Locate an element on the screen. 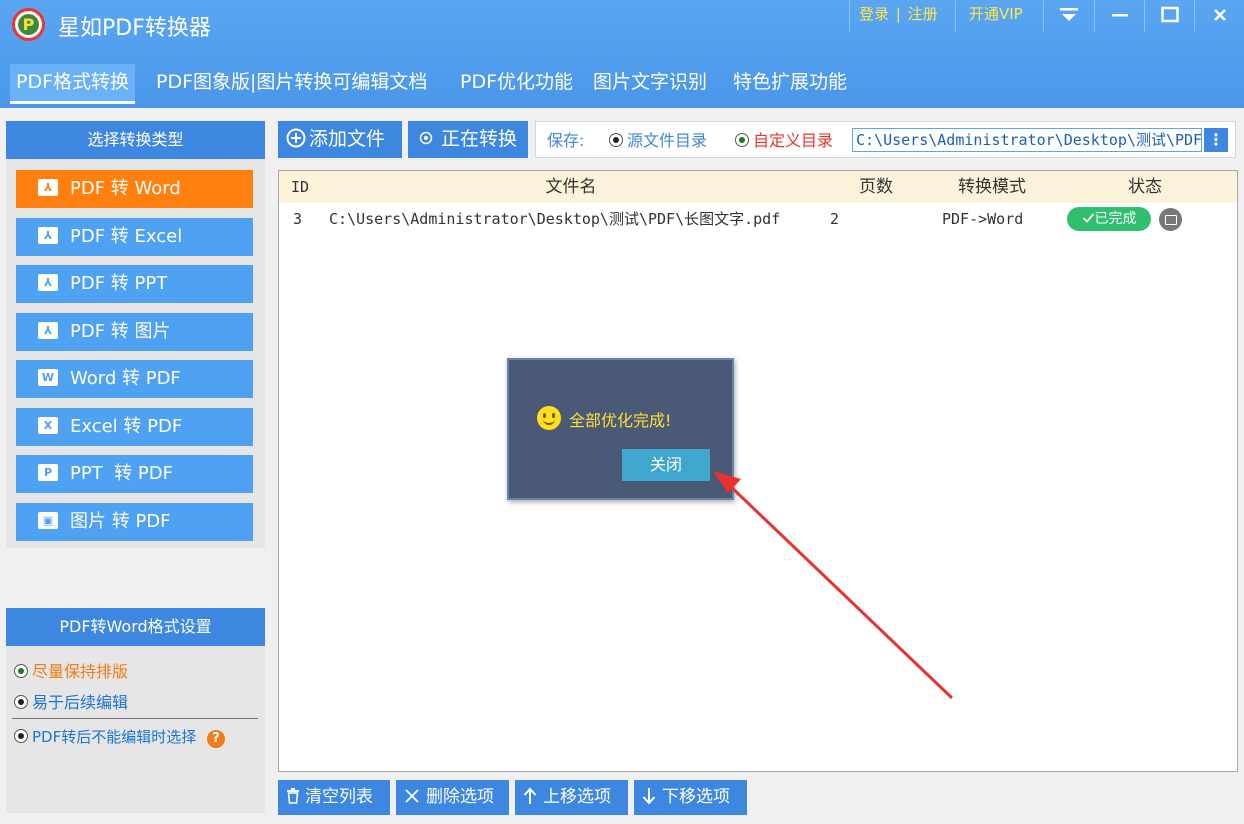  tab-pdf-format-convert: PDF格式转换 is located at coordinates (73, 84).